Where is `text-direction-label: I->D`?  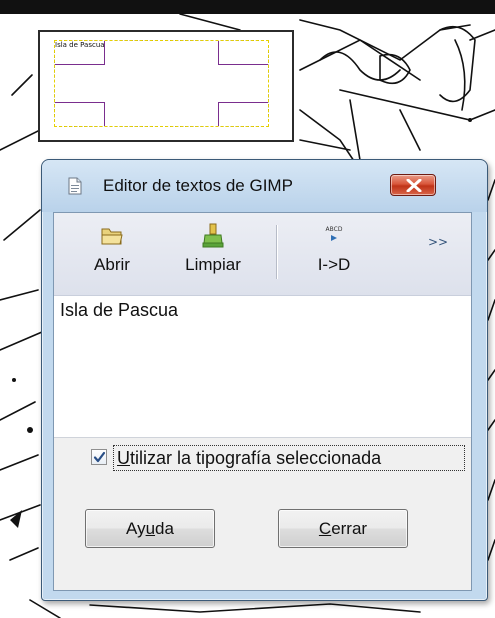
text-direction-label: I->D is located at coordinates (334, 264).